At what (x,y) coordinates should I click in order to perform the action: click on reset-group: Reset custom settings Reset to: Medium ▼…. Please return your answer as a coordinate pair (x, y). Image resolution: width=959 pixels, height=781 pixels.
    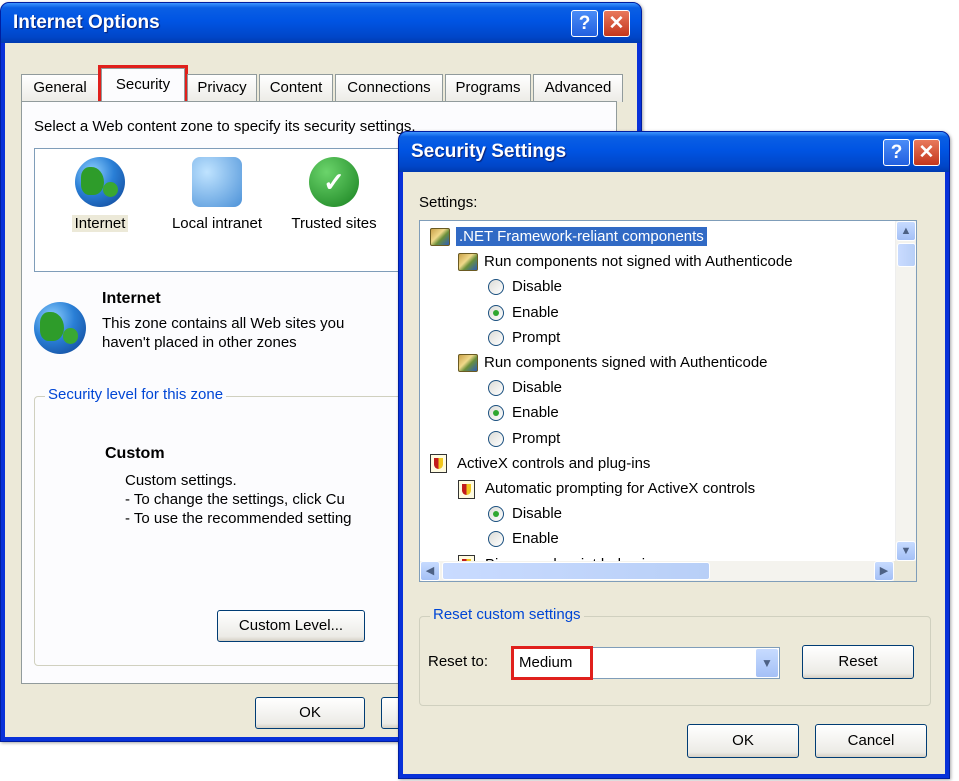
    Looking at the image, I should click on (675, 656).